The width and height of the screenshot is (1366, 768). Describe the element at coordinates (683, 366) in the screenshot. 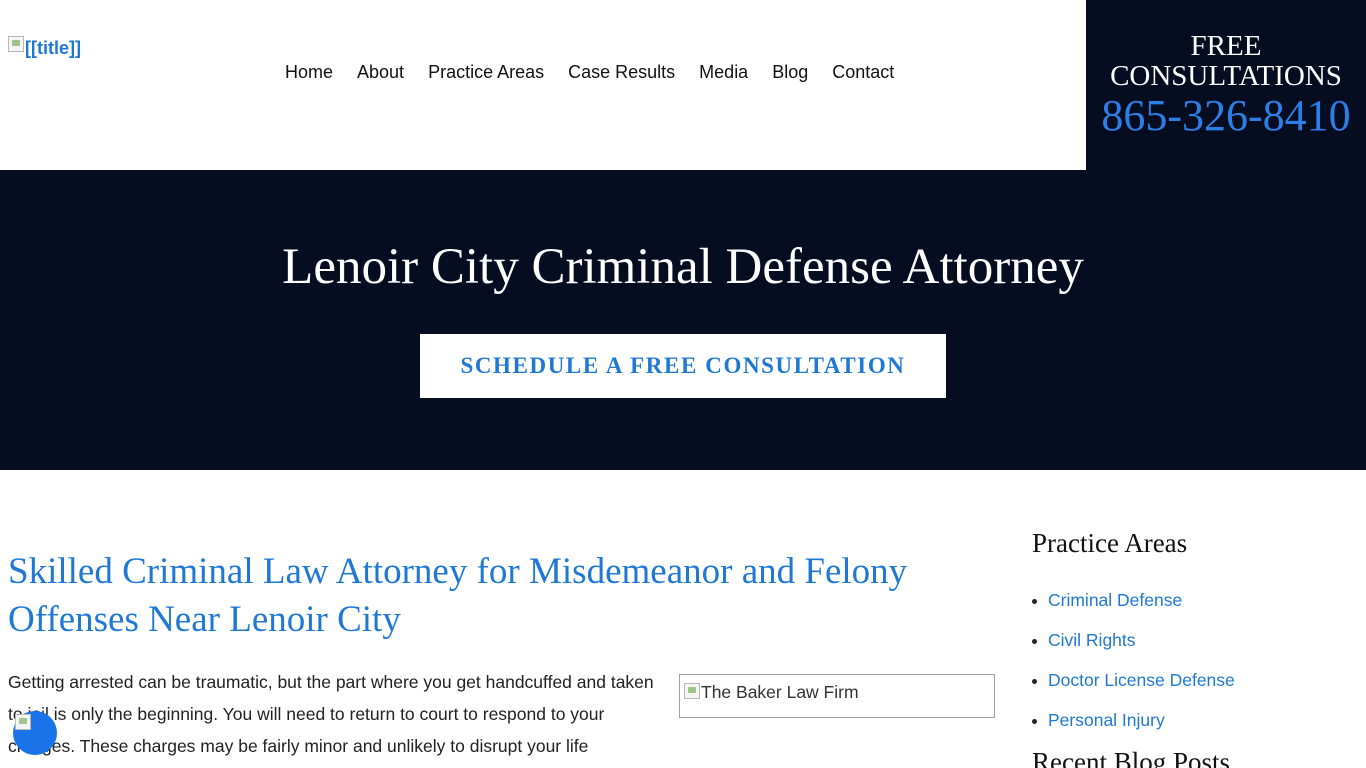

I see `schedule-consultation-button: SCHEDULE A FREE CONSULTATION` at that location.